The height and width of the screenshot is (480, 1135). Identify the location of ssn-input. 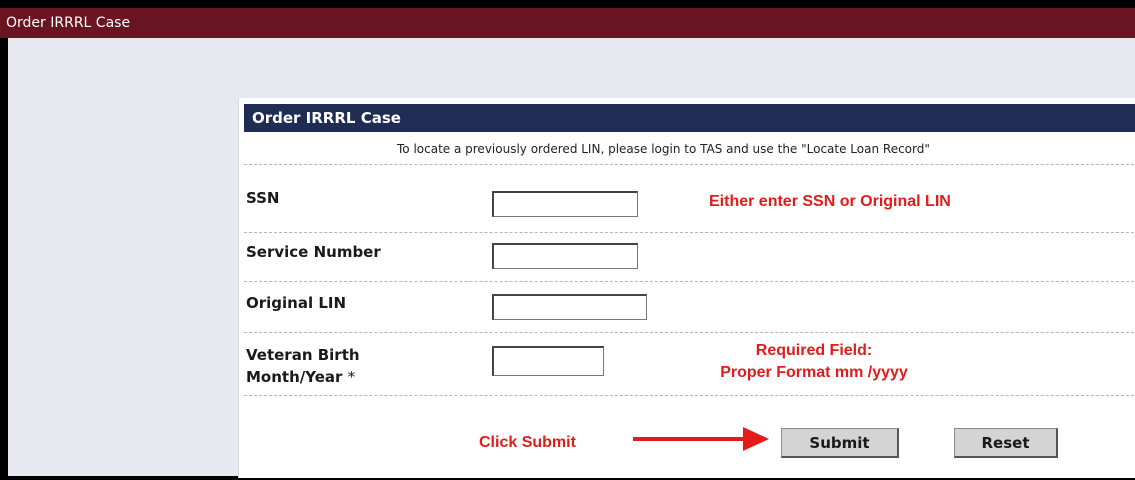
(565, 204).